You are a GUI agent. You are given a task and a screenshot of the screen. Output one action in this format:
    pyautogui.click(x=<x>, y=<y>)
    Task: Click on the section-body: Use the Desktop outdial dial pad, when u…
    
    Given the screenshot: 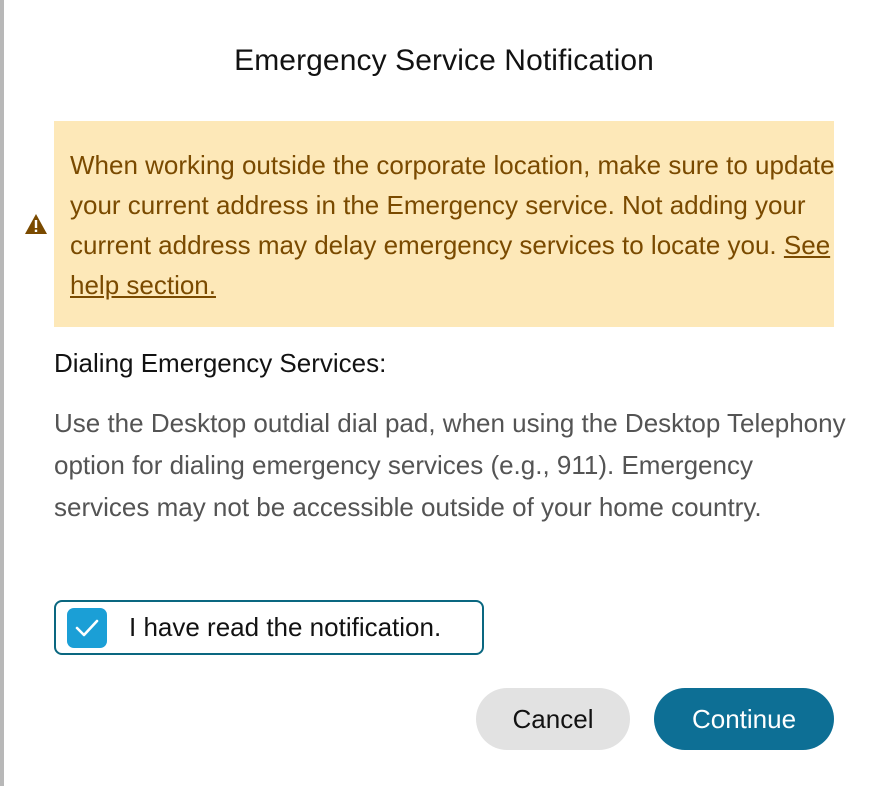 What is the action you would take?
    pyautogui.click(x=450, y=465)
    